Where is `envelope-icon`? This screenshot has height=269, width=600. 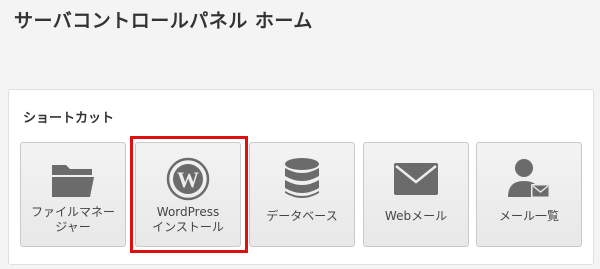 envelope-icon is located at coordinates (416, 179).